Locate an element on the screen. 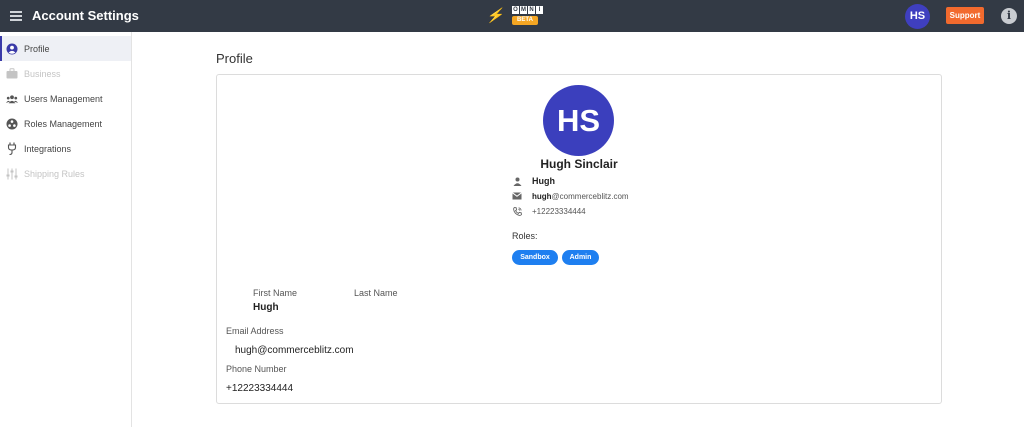 This screenshot has width=1024, height=427. profile-username-row: Hugh is located at coordinates (533, 181).